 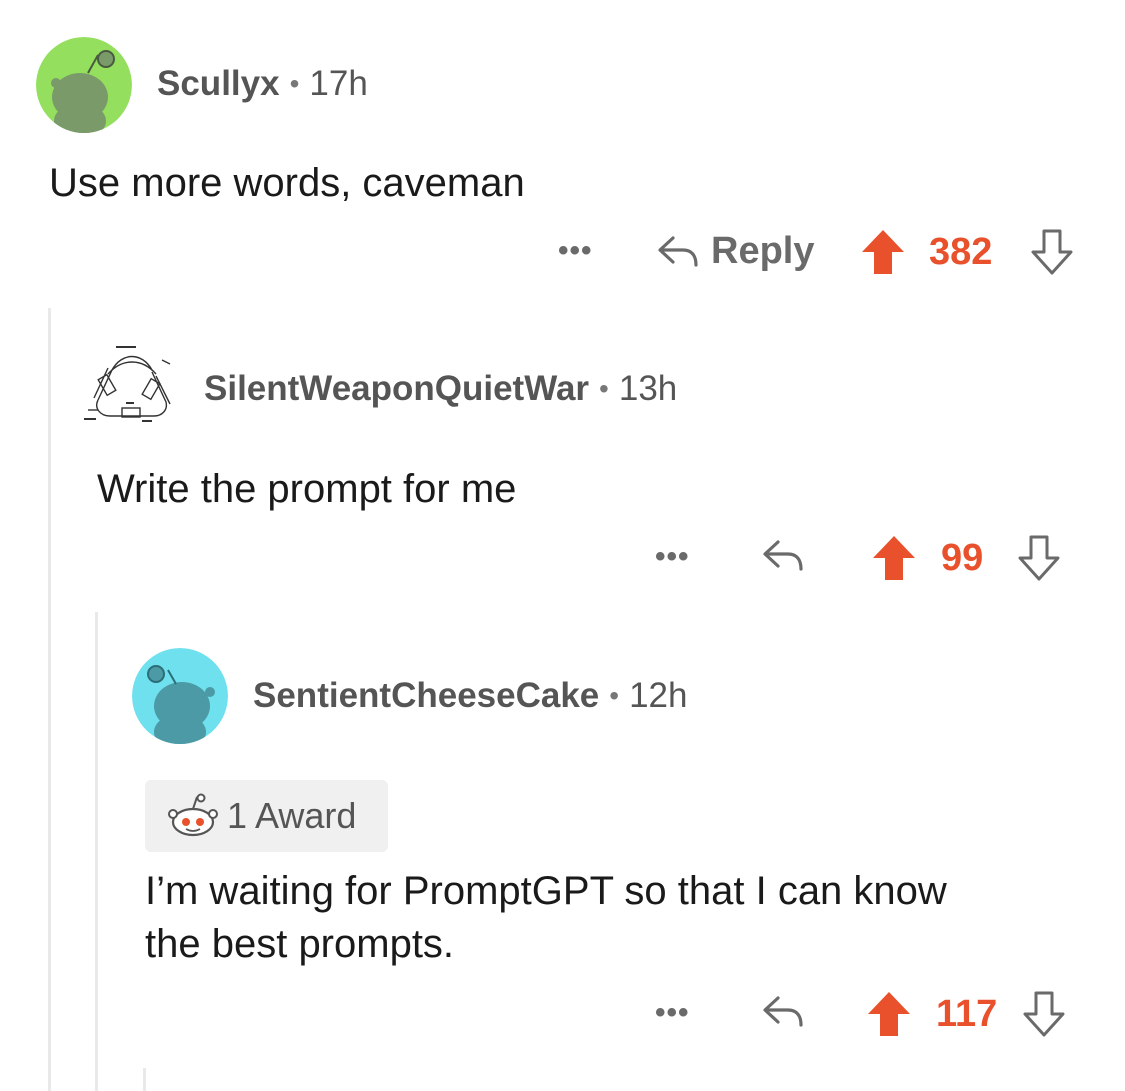 I want to click on reply-label: Reply, so click(x=763, y=251).